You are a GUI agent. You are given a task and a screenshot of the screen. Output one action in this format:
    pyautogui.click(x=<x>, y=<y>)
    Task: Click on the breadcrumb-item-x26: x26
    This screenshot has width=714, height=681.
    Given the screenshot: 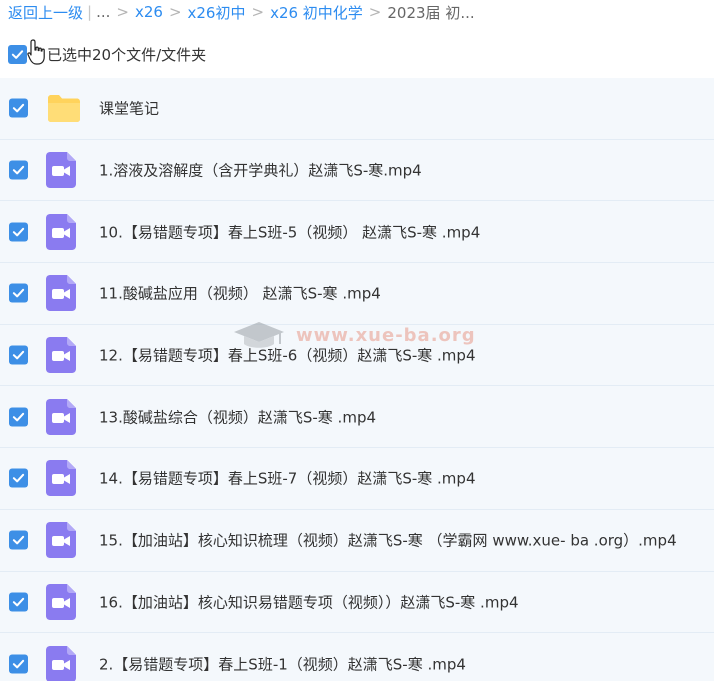 What is the action you would take?
    pyautogui.click(x=149, y=12)
    